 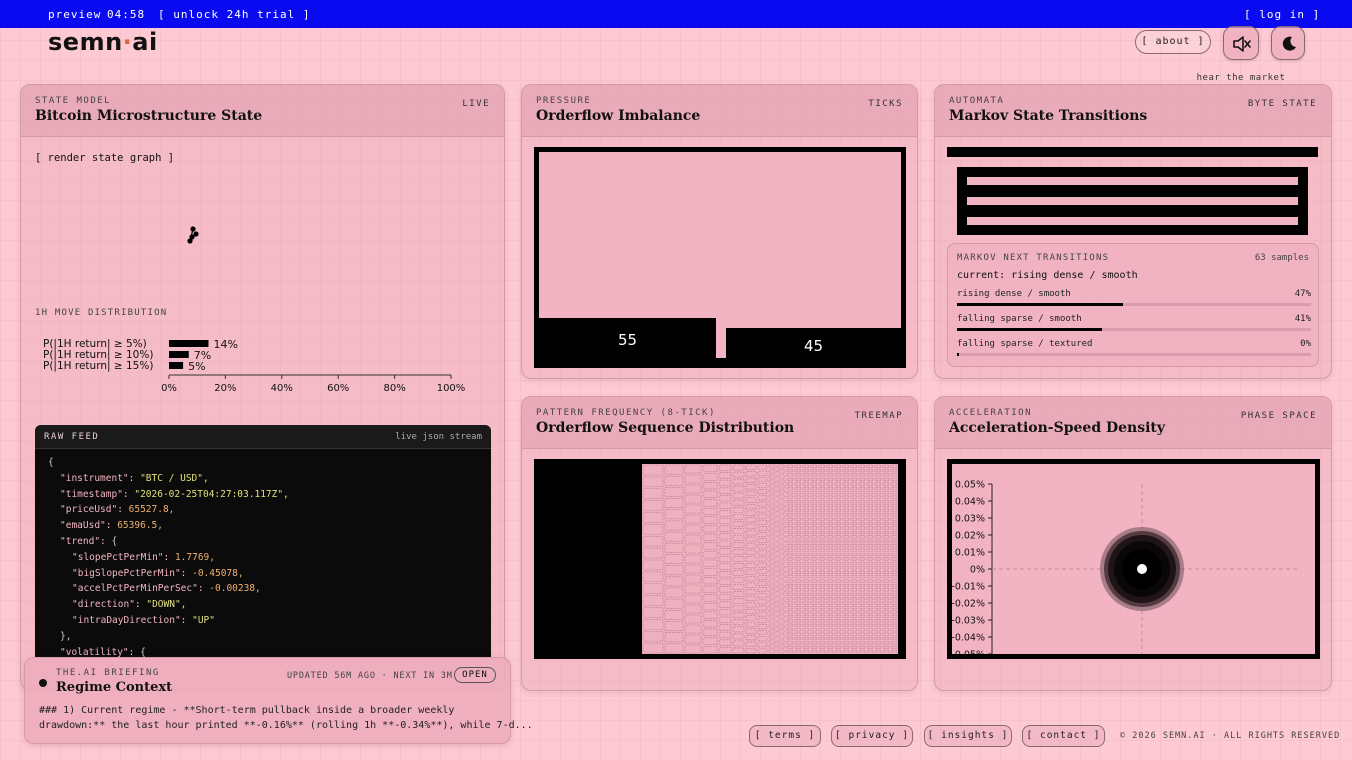 What do you see at coordinates (114, 687) in the screenshot?
I see `briefing-title: Regime Context` at bounding box center [114, 687].